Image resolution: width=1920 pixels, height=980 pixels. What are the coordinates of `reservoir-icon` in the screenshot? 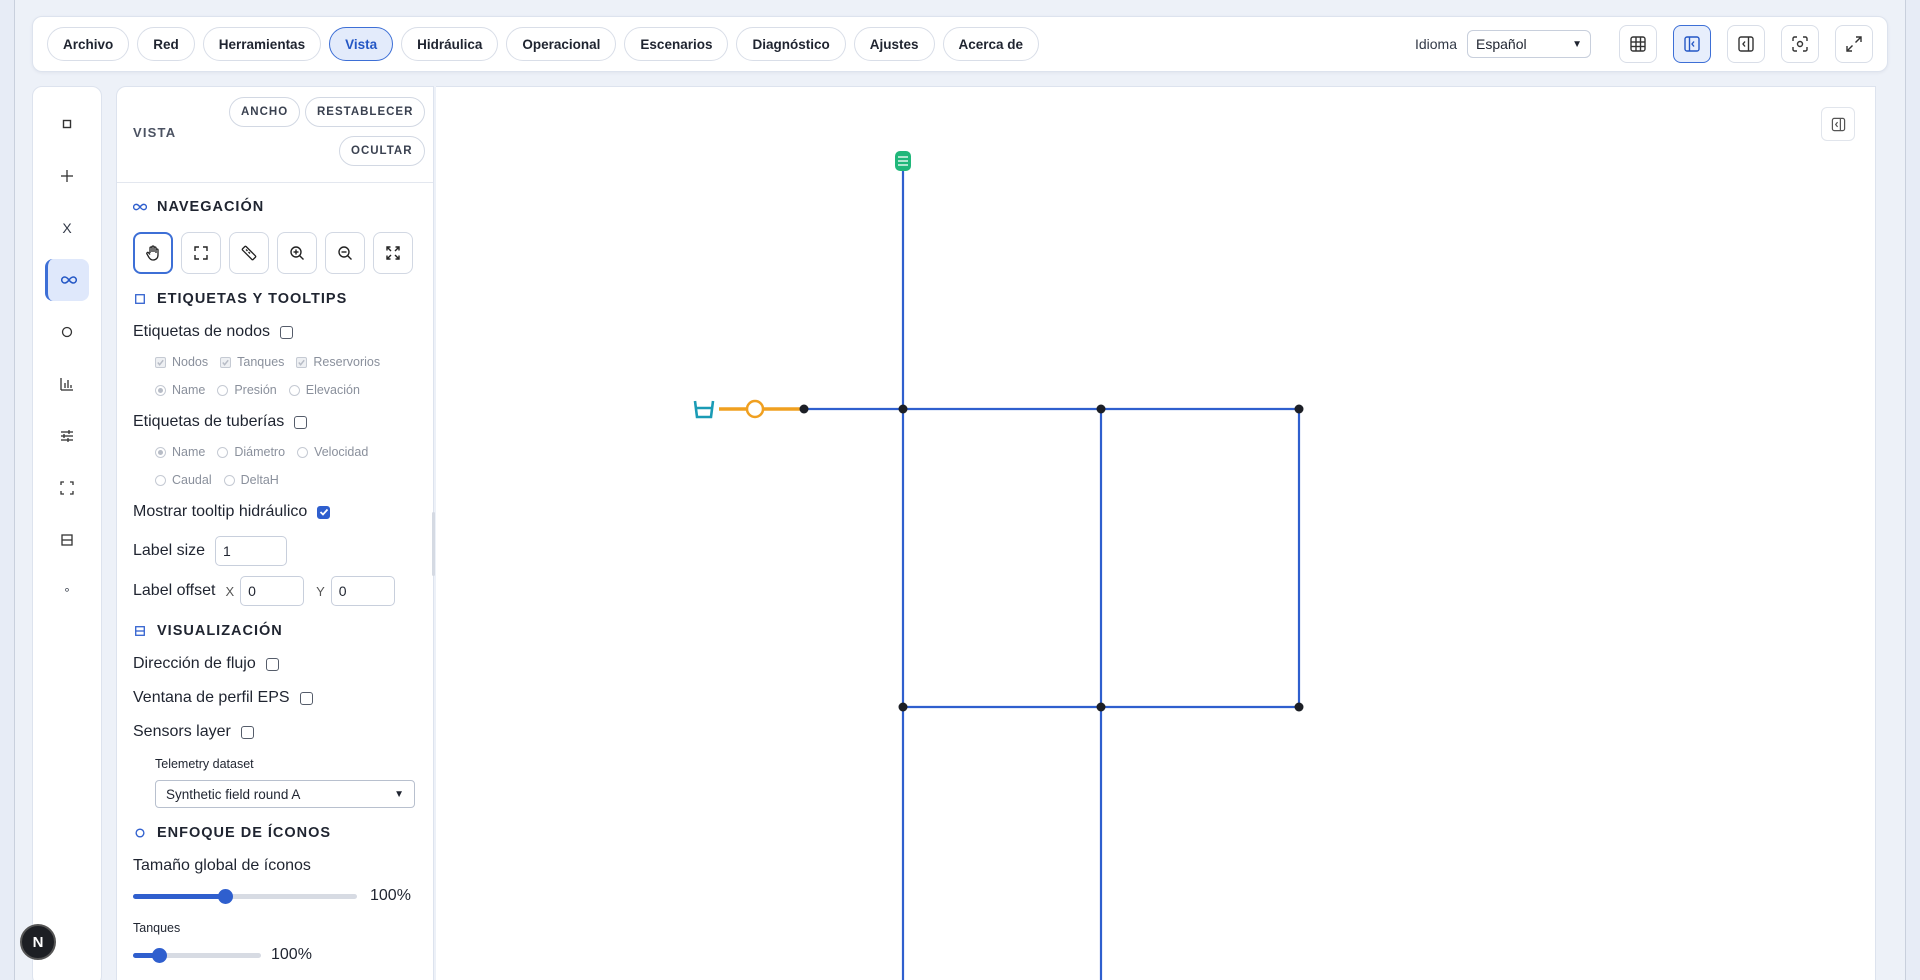 It's located at (704, 409).